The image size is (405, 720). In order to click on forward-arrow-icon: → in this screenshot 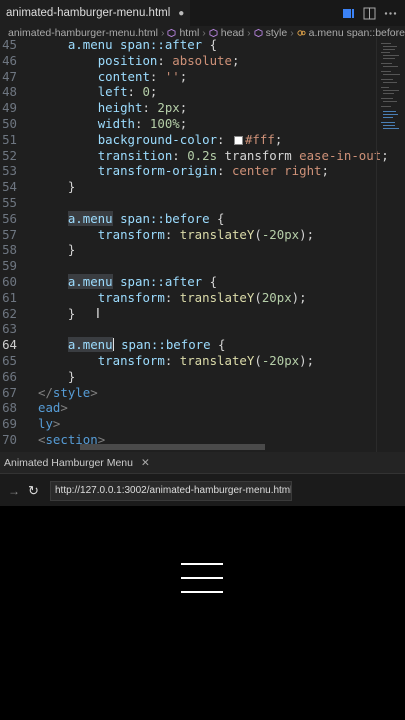, I will do `click(18, 491)`.